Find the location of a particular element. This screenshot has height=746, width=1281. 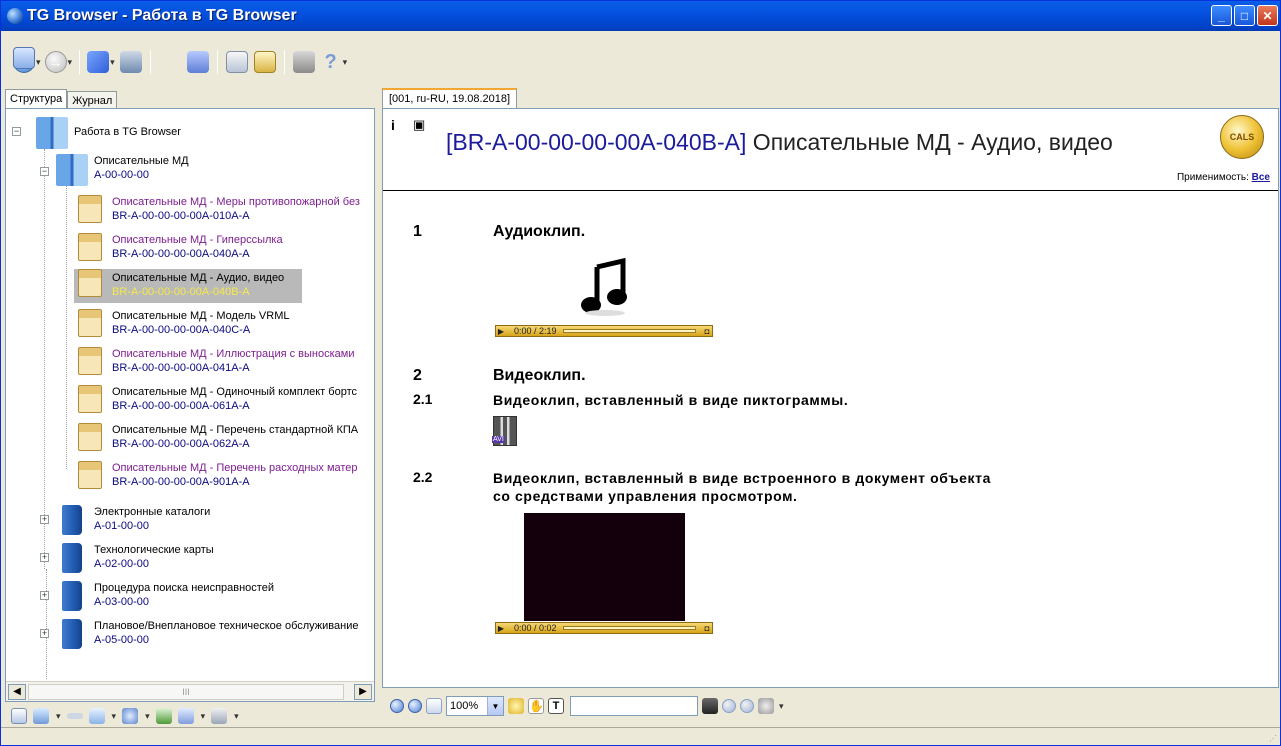

tab-structure: Структура is located at coordinates (36, 99).